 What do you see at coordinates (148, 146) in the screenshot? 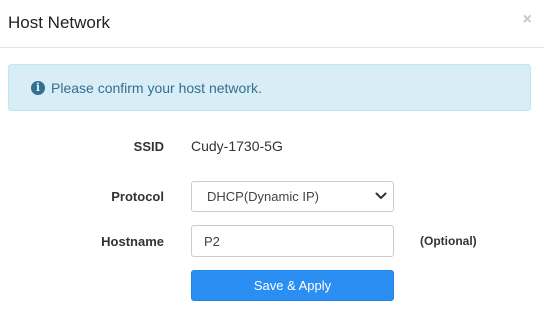
I see `ssid-label: SSID` at bounding box center [148, 146].